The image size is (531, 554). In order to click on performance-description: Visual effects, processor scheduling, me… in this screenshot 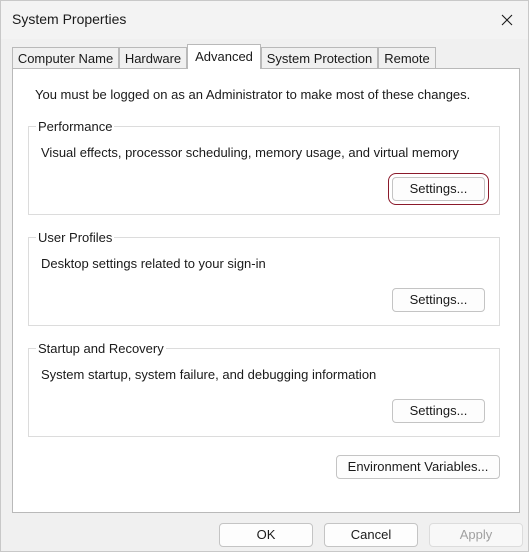, I will do `click(250, 152)`.